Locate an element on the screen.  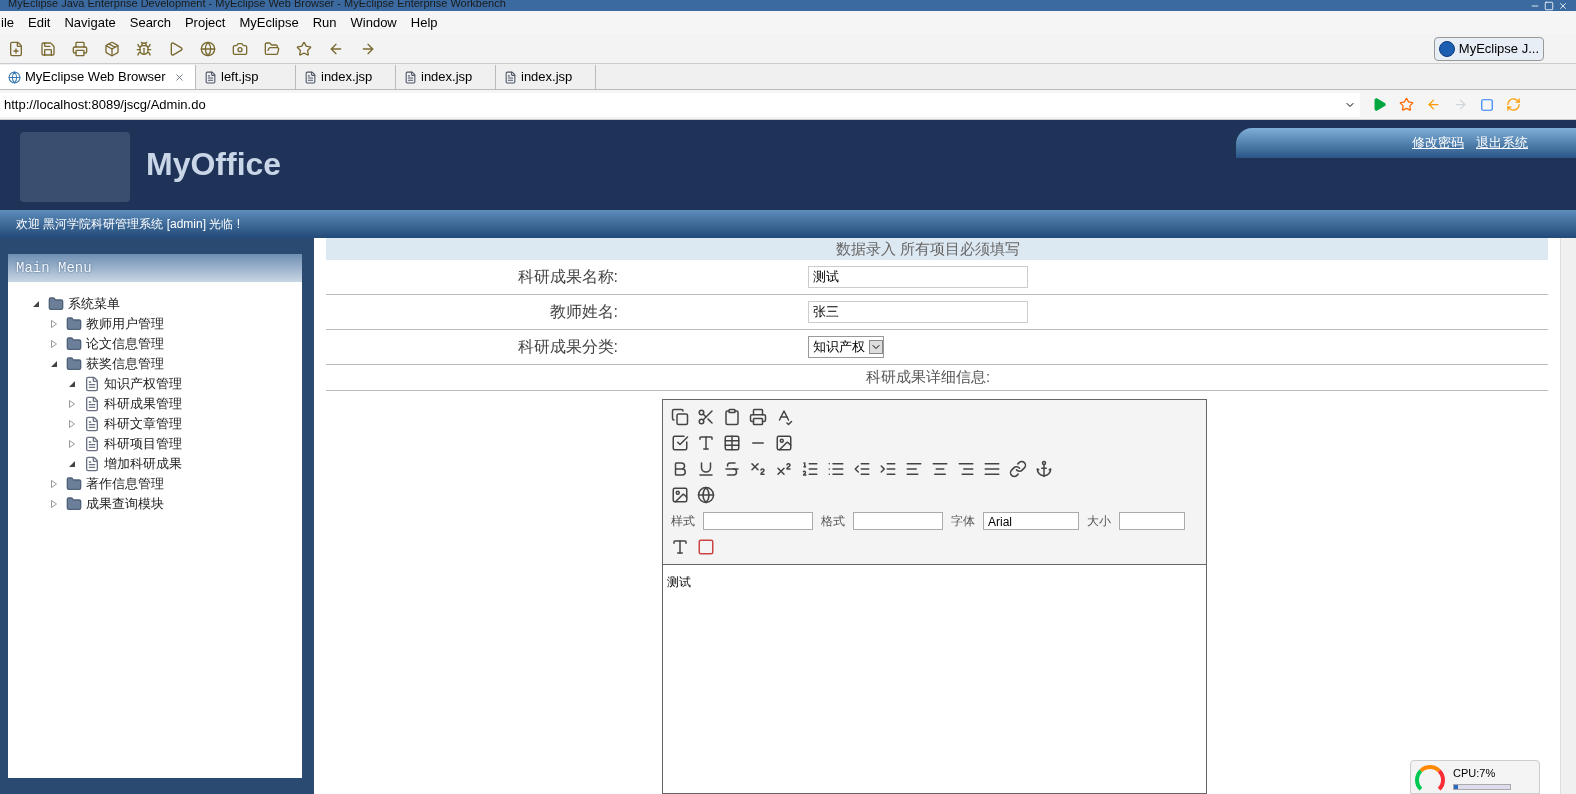
menu-item: Window is located at coordinates (373, 22).